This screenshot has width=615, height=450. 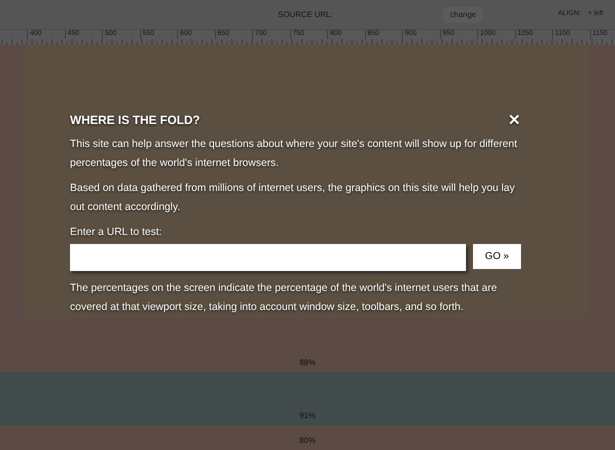 What do you see at coordinates (305, 14) in the screenshot?
I see `source-url-label: SOURCE URL:` at bounding box center [305, 14].